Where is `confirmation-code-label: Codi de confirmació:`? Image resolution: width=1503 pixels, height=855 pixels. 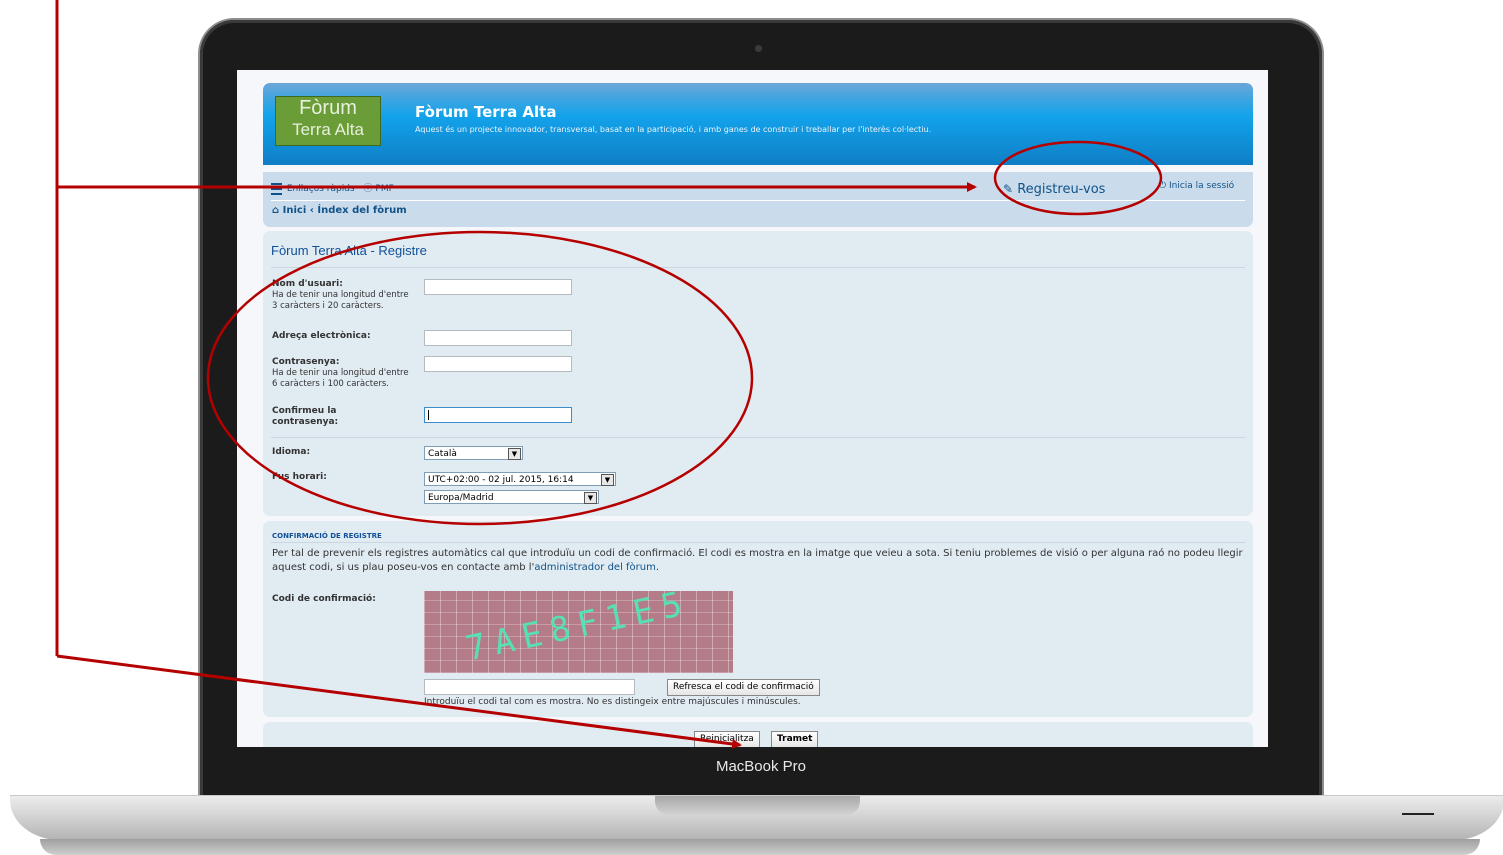 confirmation-code-label: Codi de confirmació: is located at coordinates (324, 599).